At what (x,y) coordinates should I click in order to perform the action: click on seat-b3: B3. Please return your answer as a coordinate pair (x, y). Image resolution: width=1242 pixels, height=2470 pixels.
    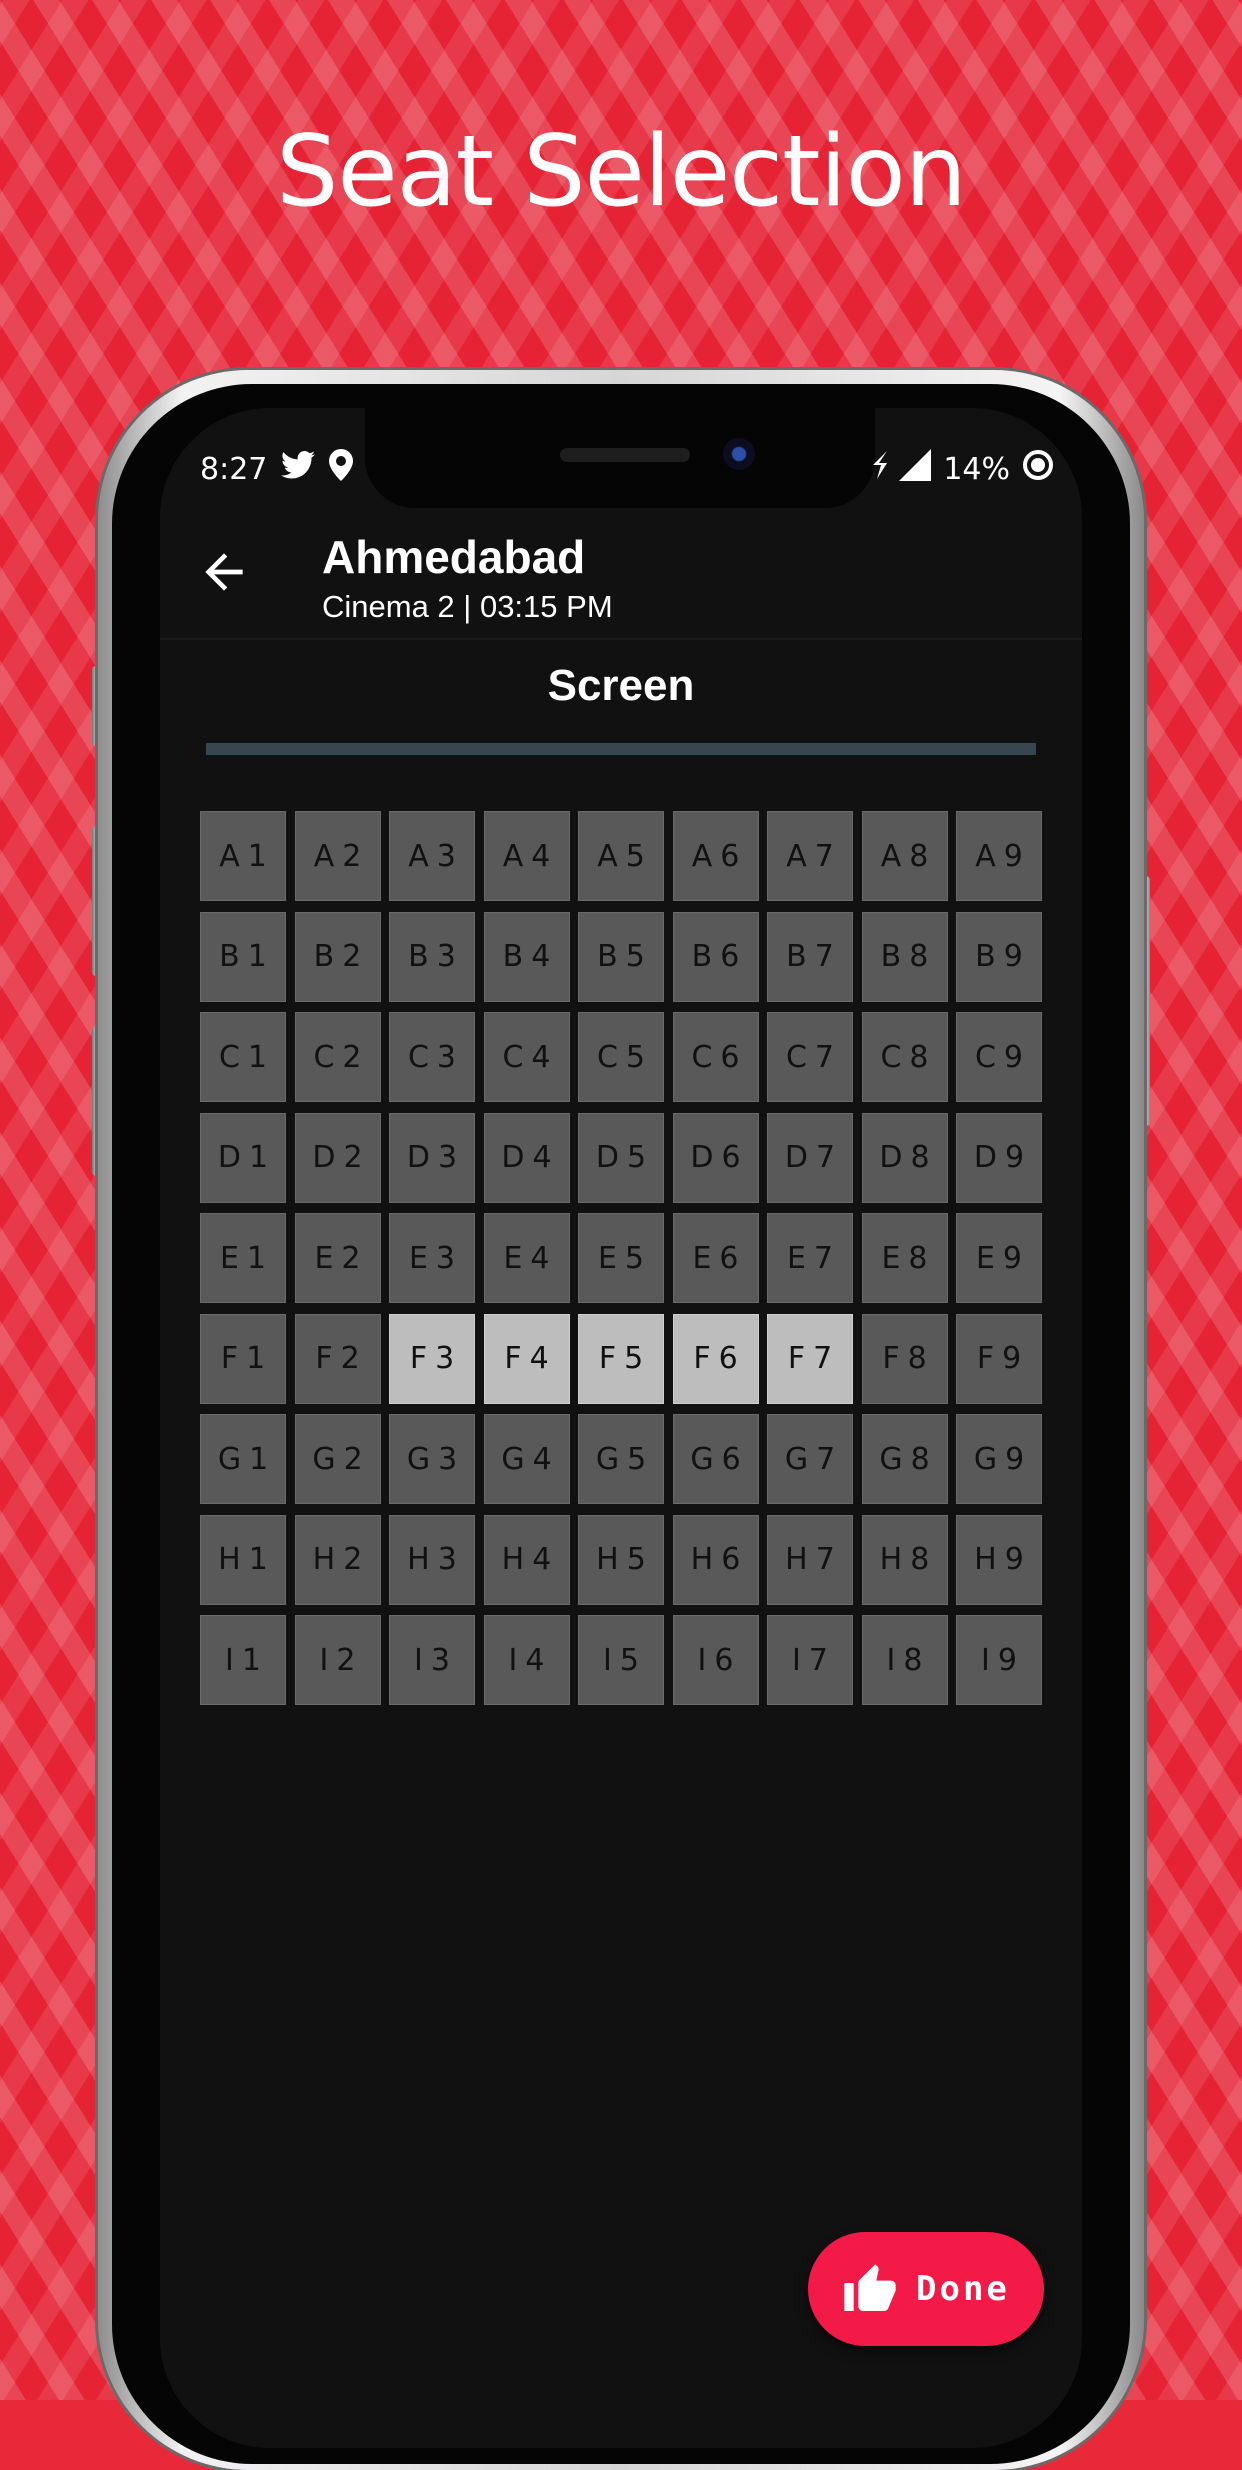
    Looking at the image, I should click on (432, 956).